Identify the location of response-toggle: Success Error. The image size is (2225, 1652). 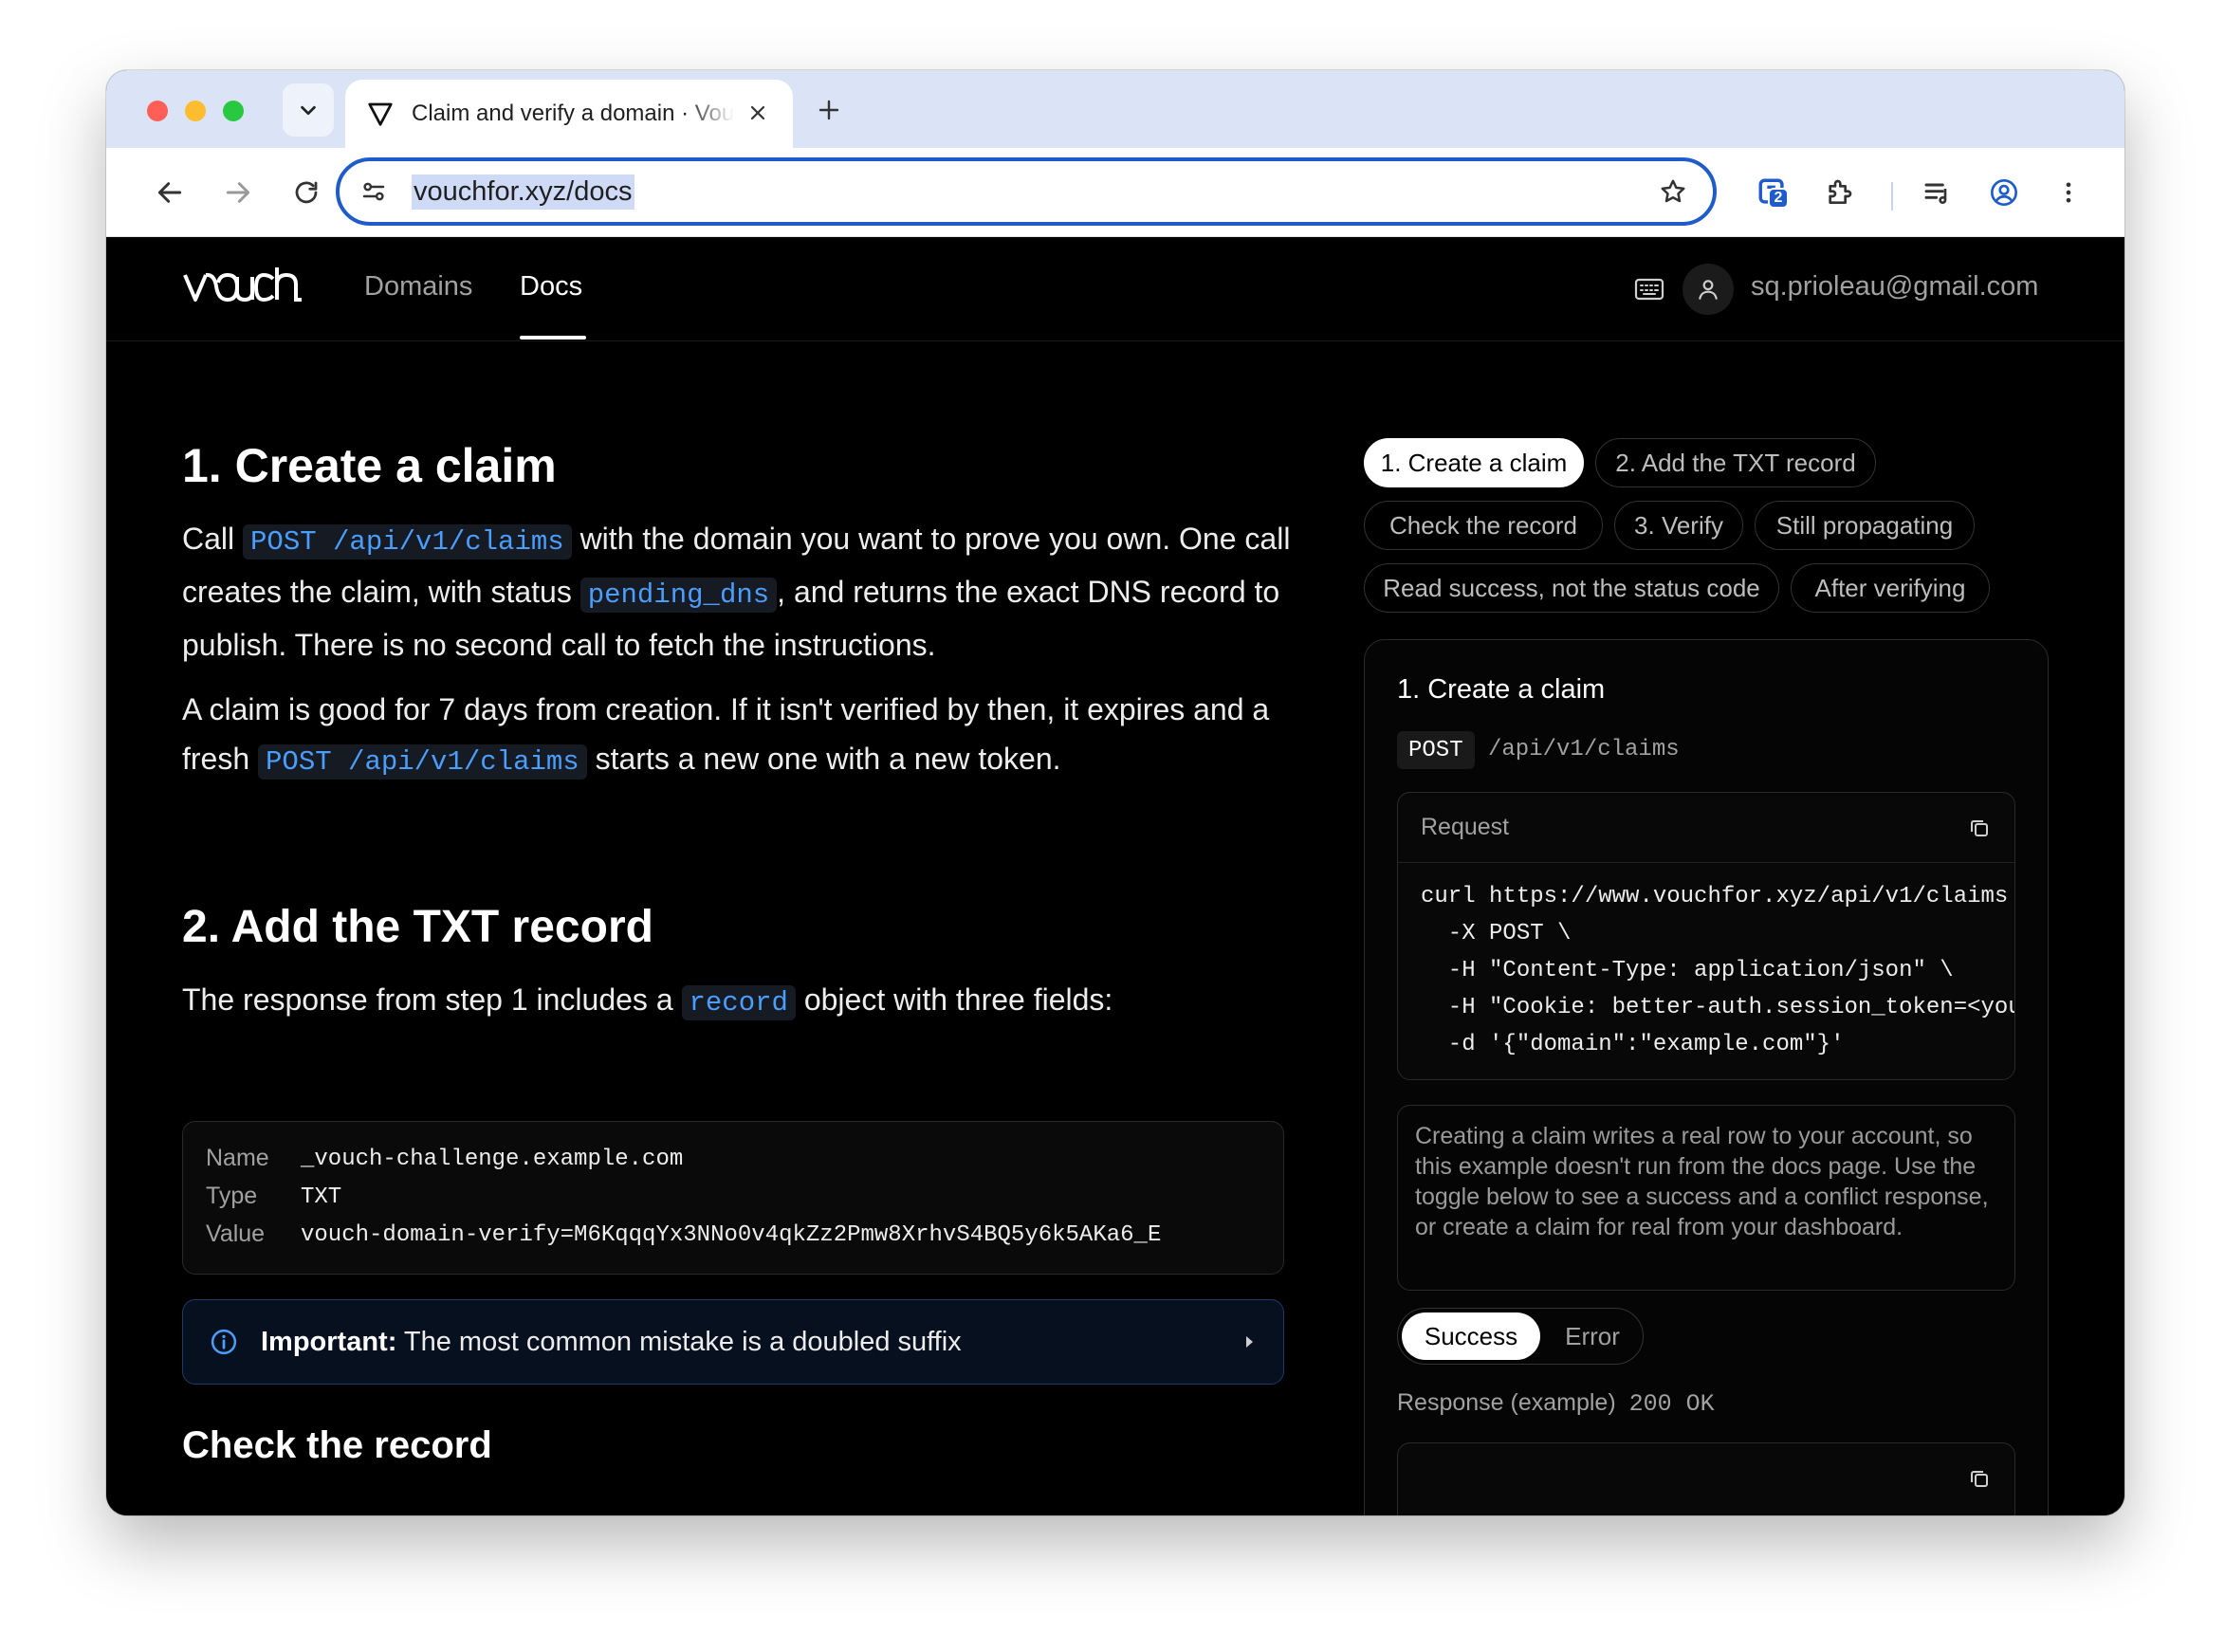
(1520, 1336).